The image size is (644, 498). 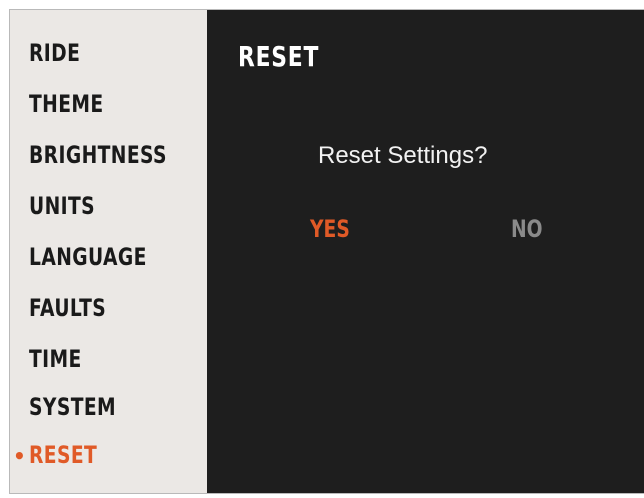 I want to click on reset-question-text: Reset Settings?, so click(x=403, y=155).